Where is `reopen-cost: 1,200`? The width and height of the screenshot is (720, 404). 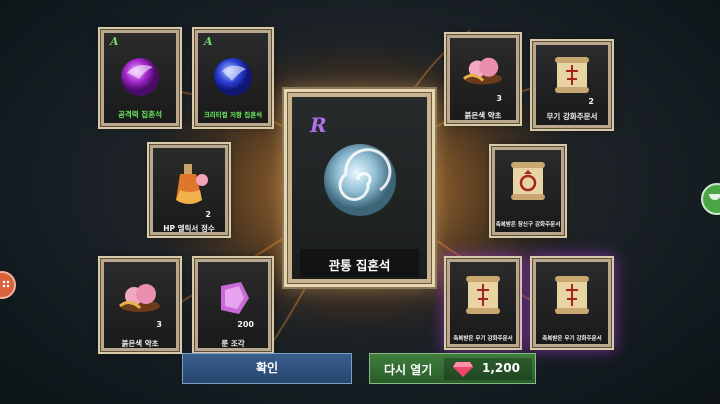
reopen-cost: 1,200 is located at coordinates (488, 369).